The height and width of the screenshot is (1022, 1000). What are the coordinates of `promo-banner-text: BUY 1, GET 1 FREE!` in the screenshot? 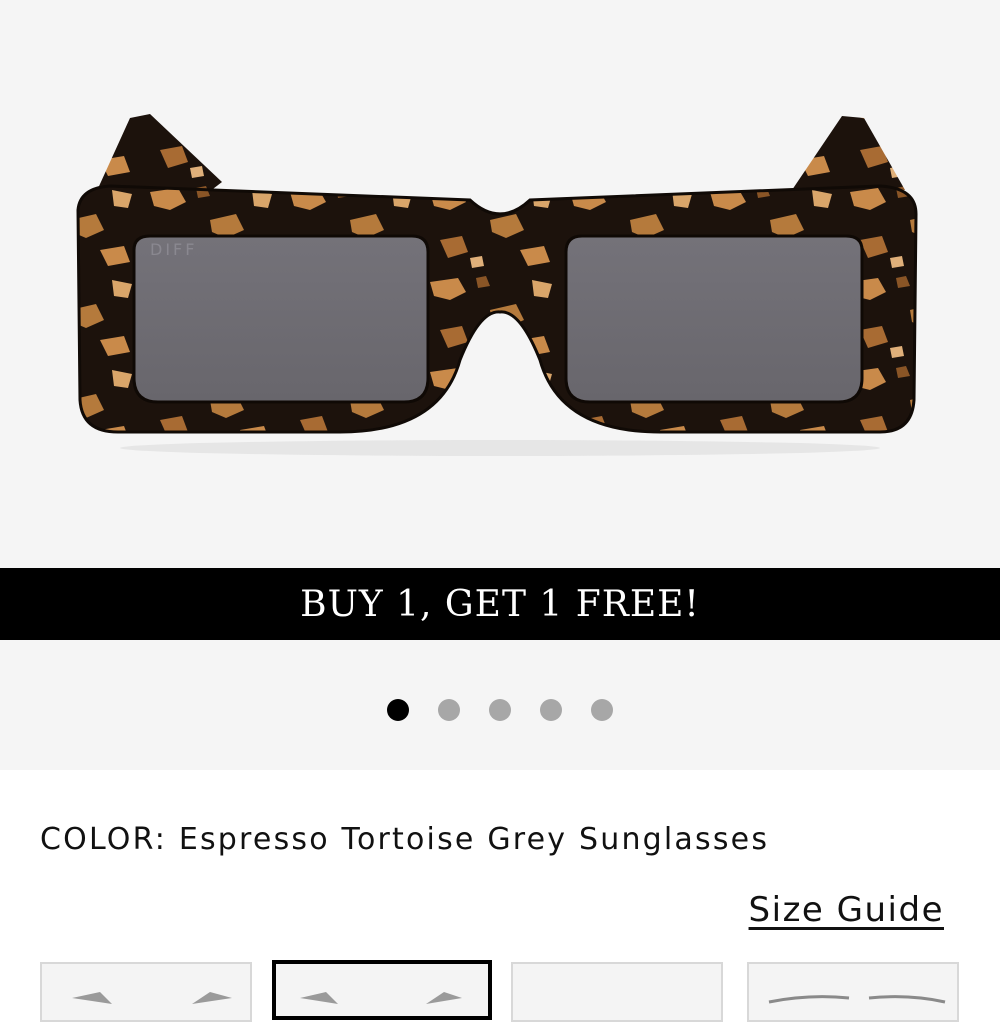 It's located at (500, 604).